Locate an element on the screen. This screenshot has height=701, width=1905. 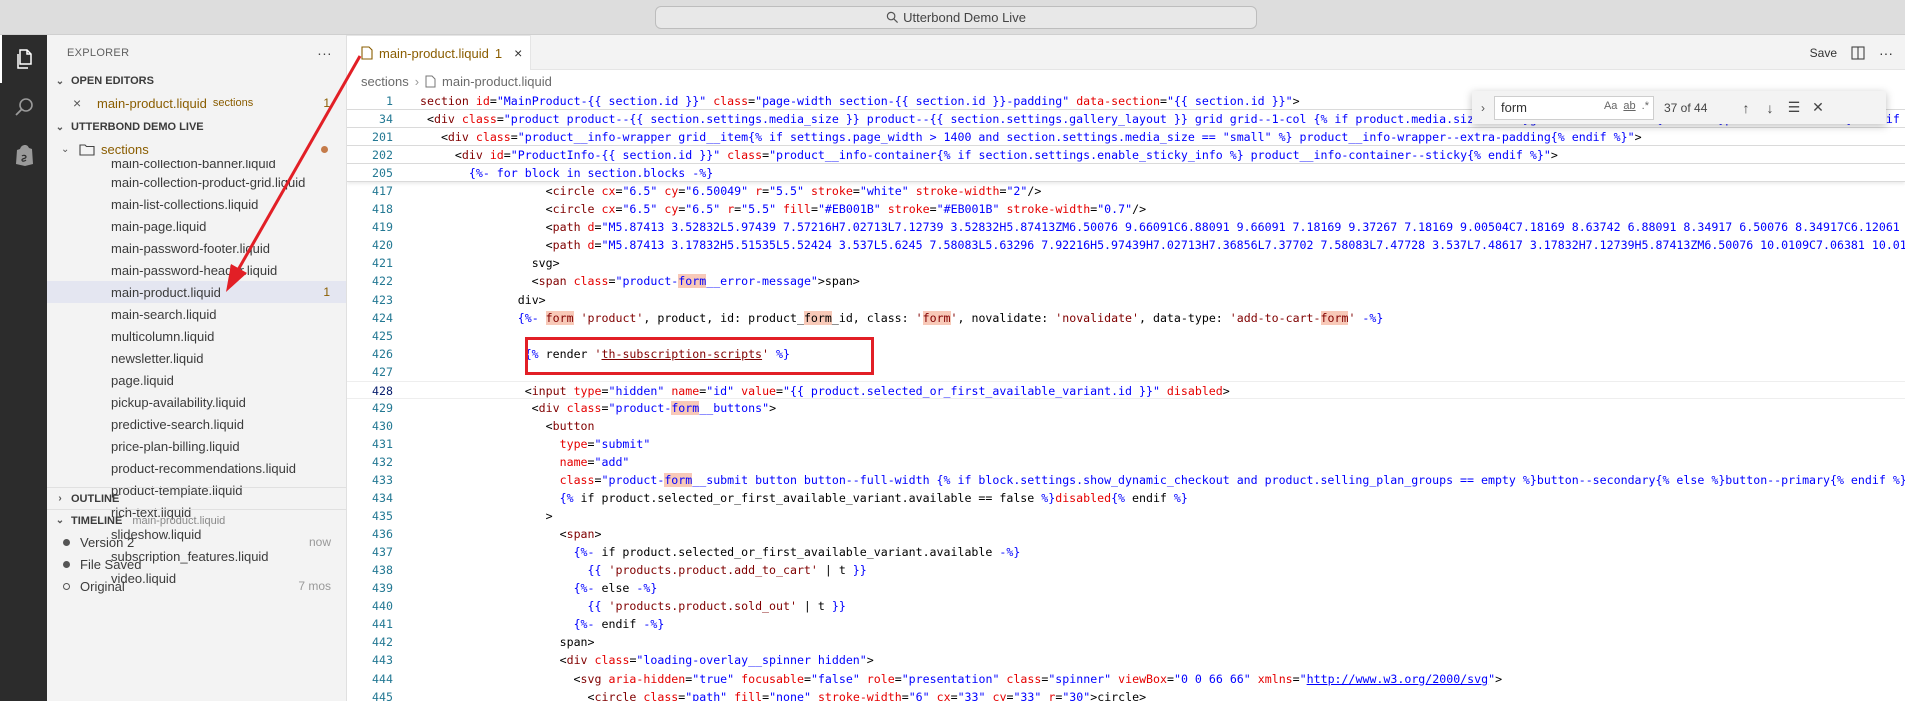
file-item: predictive-search.liquid is located at coordinates (196, 424).